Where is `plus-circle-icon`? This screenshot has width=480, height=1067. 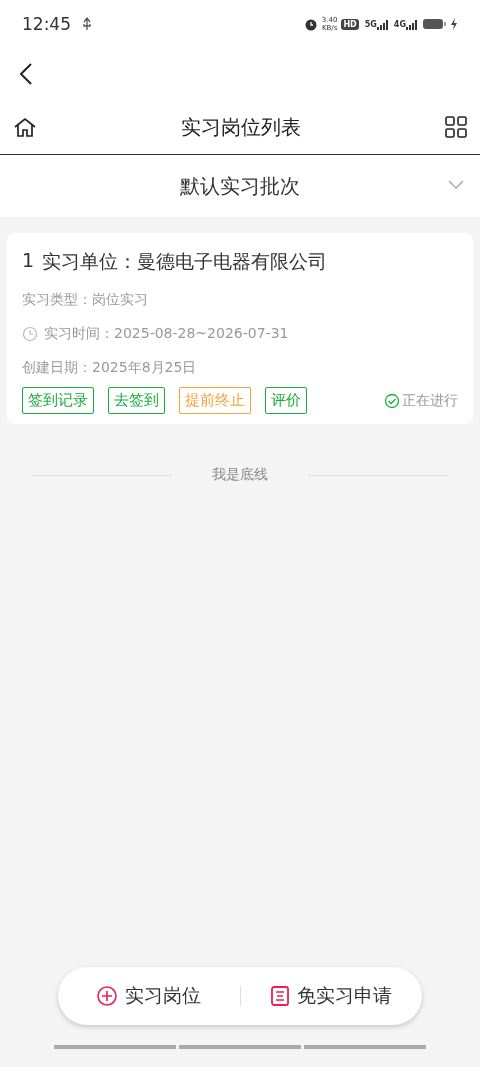
plus-circle-icon is located at coordinates (106, 996).